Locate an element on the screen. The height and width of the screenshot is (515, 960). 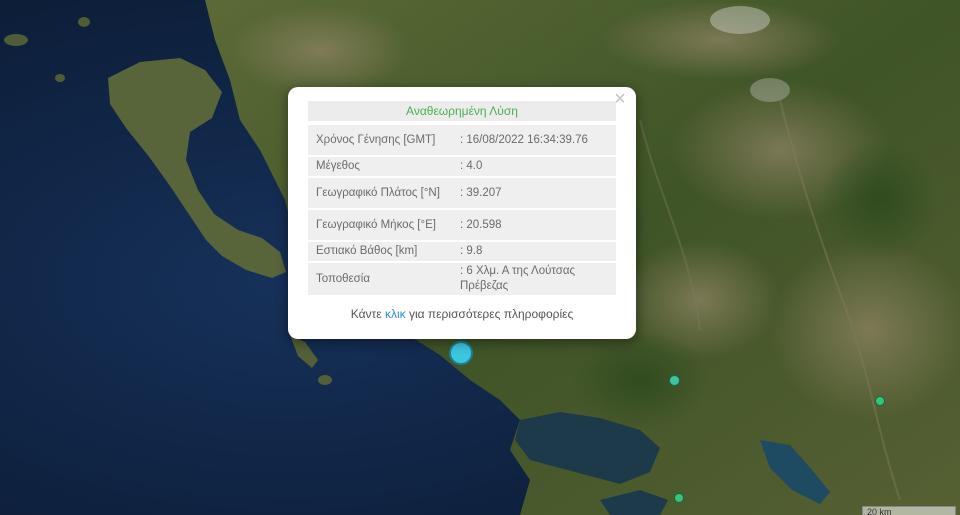
more-info-text: Κάντε κλικ για περισσότερες πληροφορίες is located at coordinates (462, 314).